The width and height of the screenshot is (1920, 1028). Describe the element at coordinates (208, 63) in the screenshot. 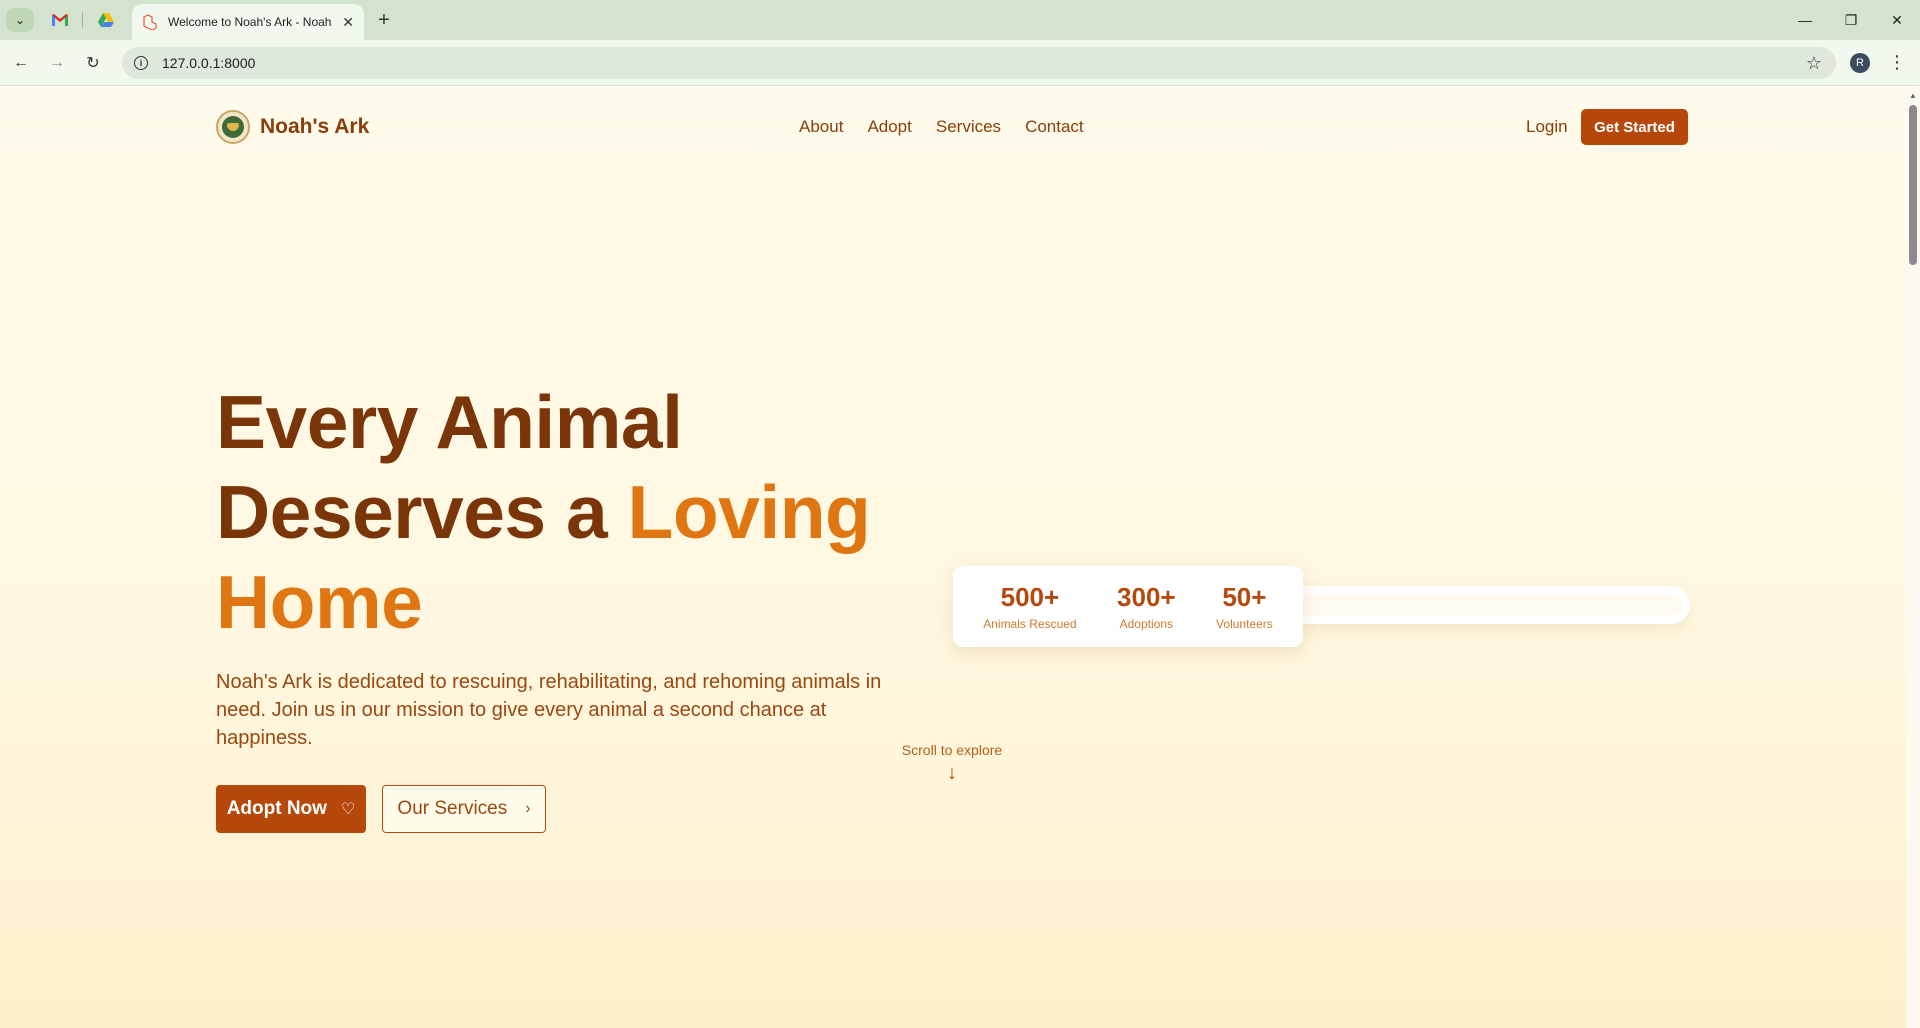

I see `url-text: 127.0.0.1:8000` at that location.